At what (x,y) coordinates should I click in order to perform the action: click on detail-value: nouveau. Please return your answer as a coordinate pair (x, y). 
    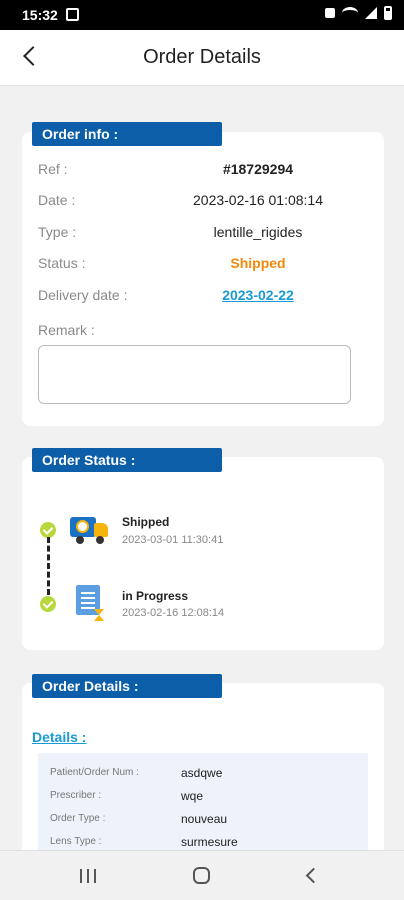
    Looking at the image, I should click on (204, 819).